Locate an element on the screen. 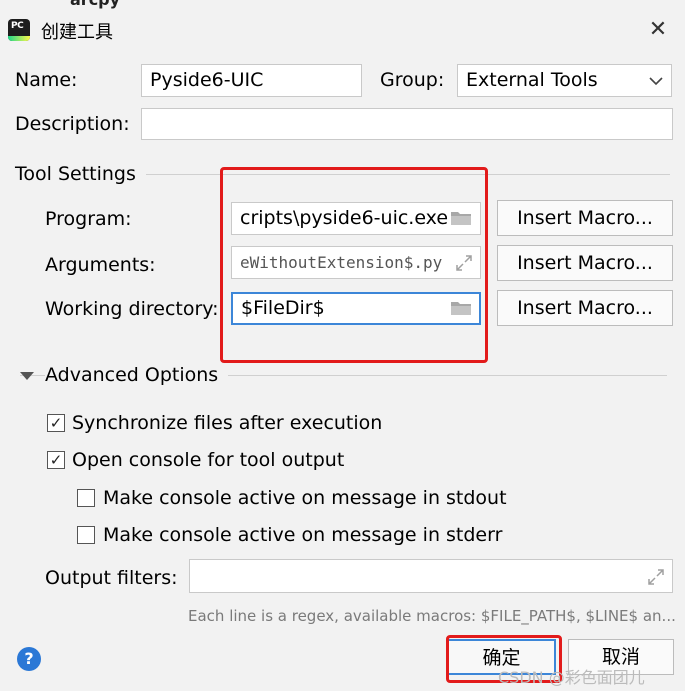 The height and width of the screenshot is (691, 685). chevron-down-icon is located at coordinates (656, 81).